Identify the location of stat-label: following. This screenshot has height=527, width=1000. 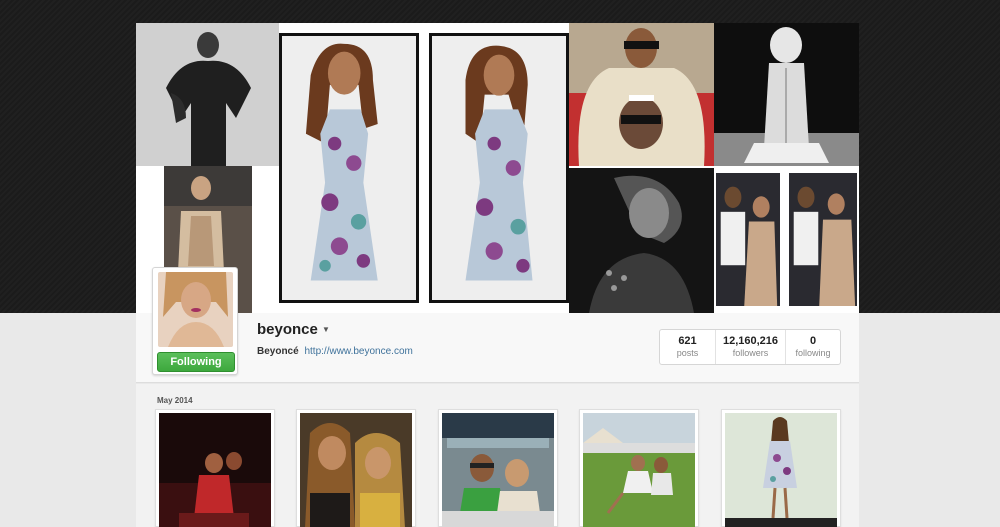
(813, 353).